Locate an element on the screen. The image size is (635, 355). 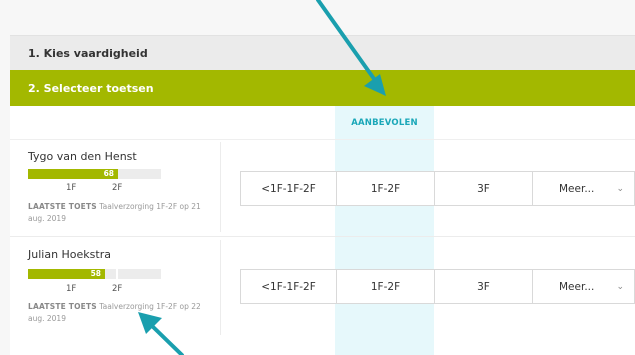
score-value: 68 is located at coordinates (108, 173).